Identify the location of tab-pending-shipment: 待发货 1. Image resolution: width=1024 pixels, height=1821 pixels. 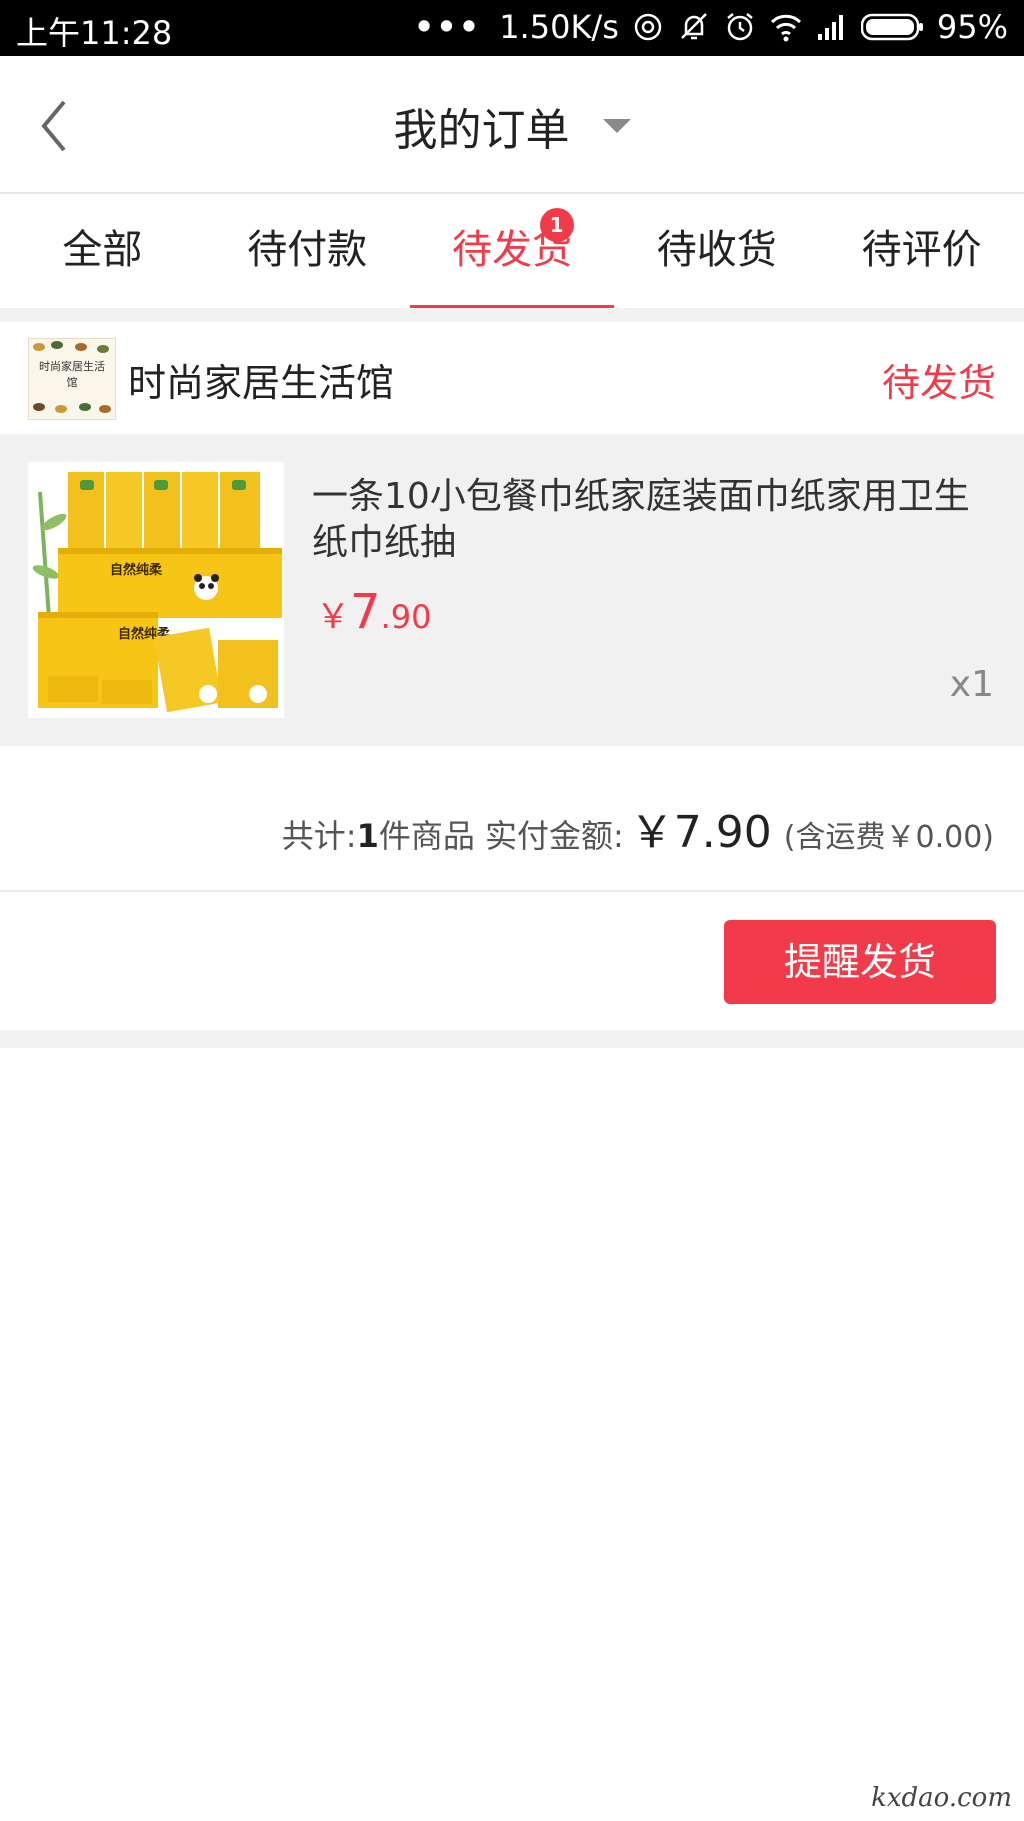
(512, 251).